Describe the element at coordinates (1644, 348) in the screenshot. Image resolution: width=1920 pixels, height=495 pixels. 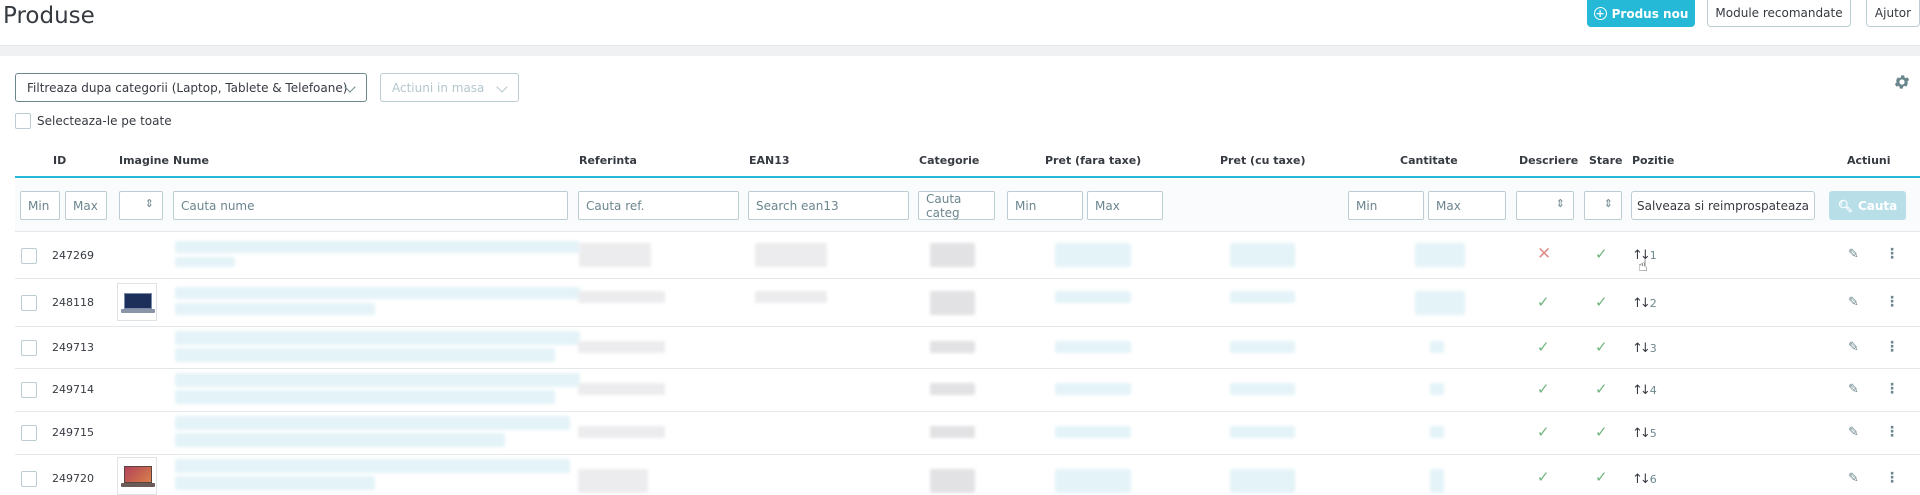
I see `position-handle: ↑↓ 3` at that location.